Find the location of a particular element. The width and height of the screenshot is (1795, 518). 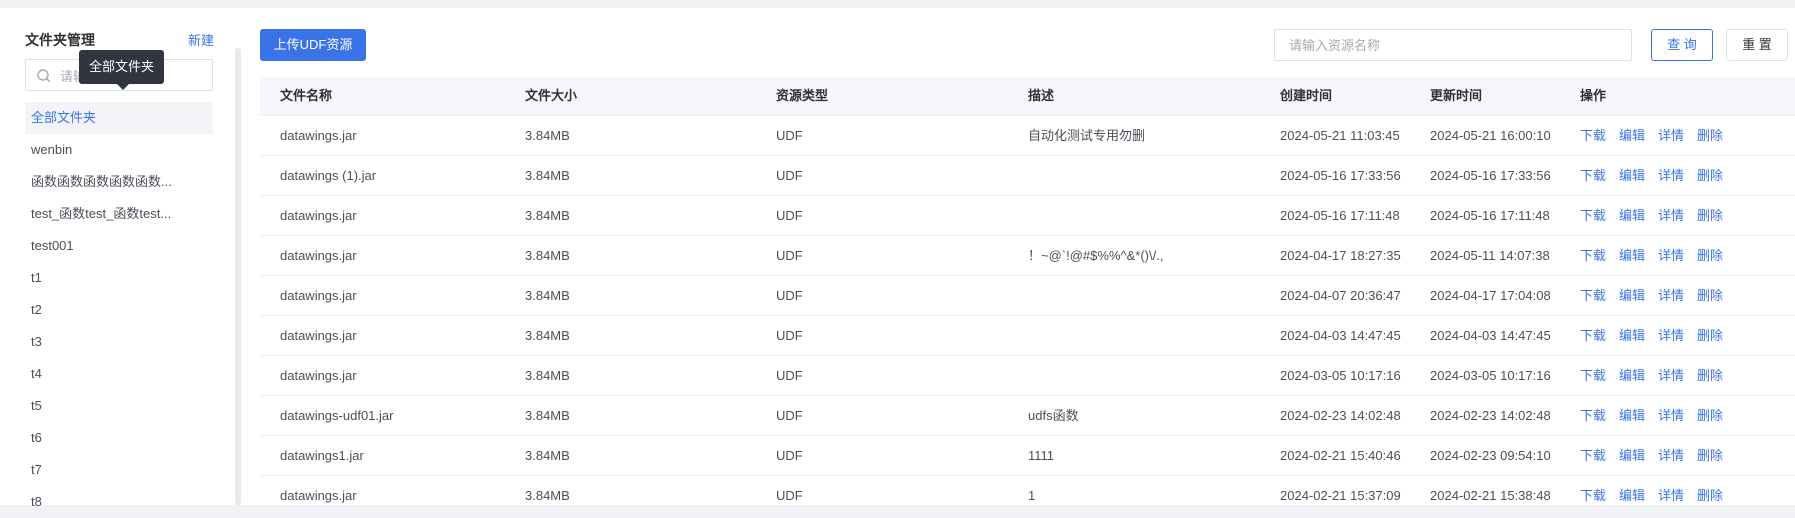

cell-name: datawings1.jar is located at coordinates (322, 455).